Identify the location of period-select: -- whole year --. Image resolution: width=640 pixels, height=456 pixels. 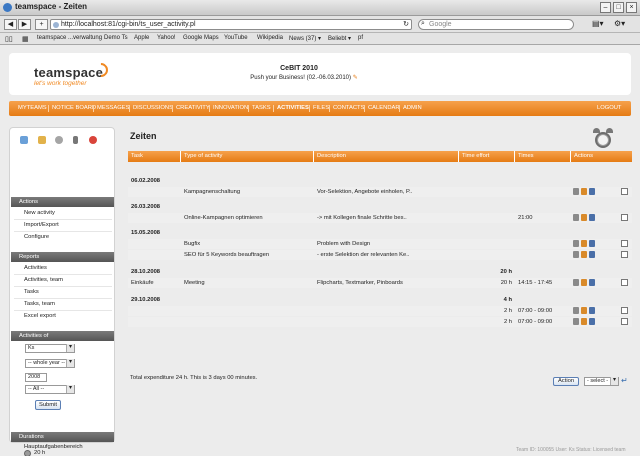
(50, 363).